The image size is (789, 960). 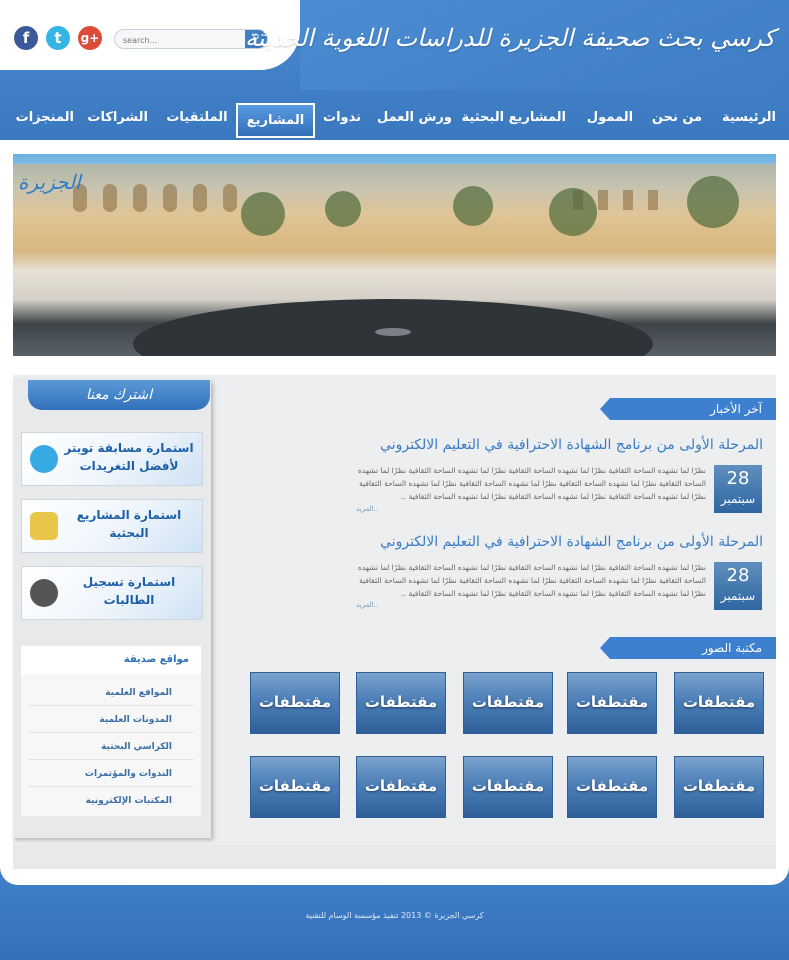 What do you see at coordinates (610, 119) in the screenshot?
I see `nav-item-sponsor: الممول` at bounding box center [610, 119].